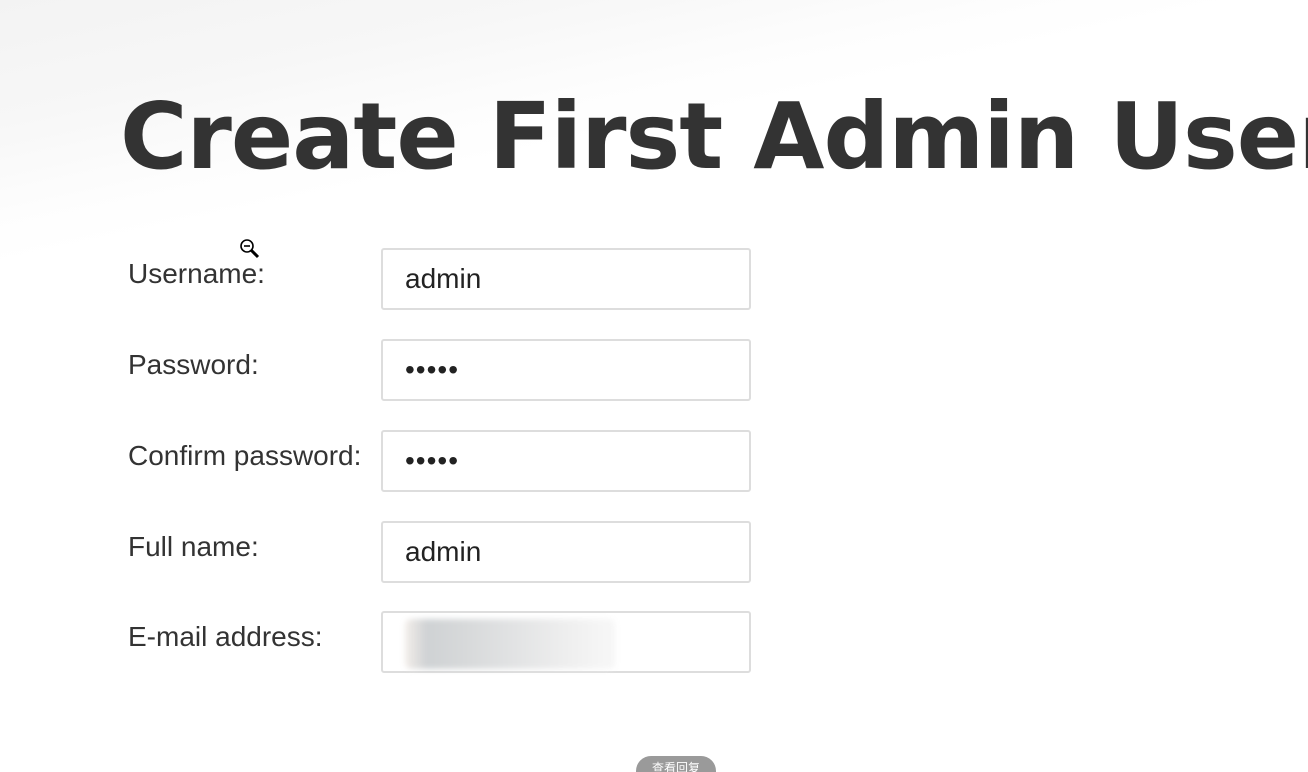  I want to click on full-name-input, so click(566, 552).